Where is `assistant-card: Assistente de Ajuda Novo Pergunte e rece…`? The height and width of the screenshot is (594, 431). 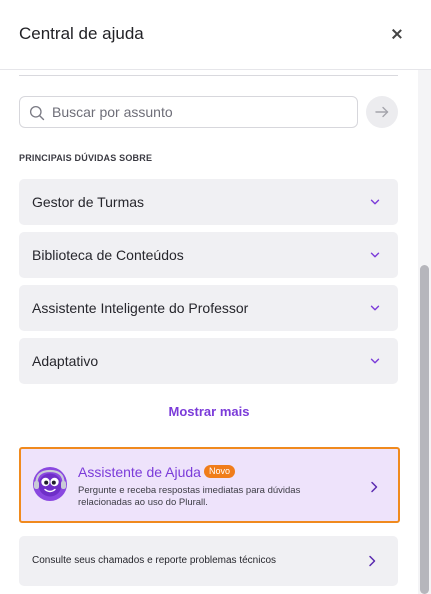 assistant-card: Assistente de Ajuda Novo Pergunte e rece… is located at coordinates (209, 485).